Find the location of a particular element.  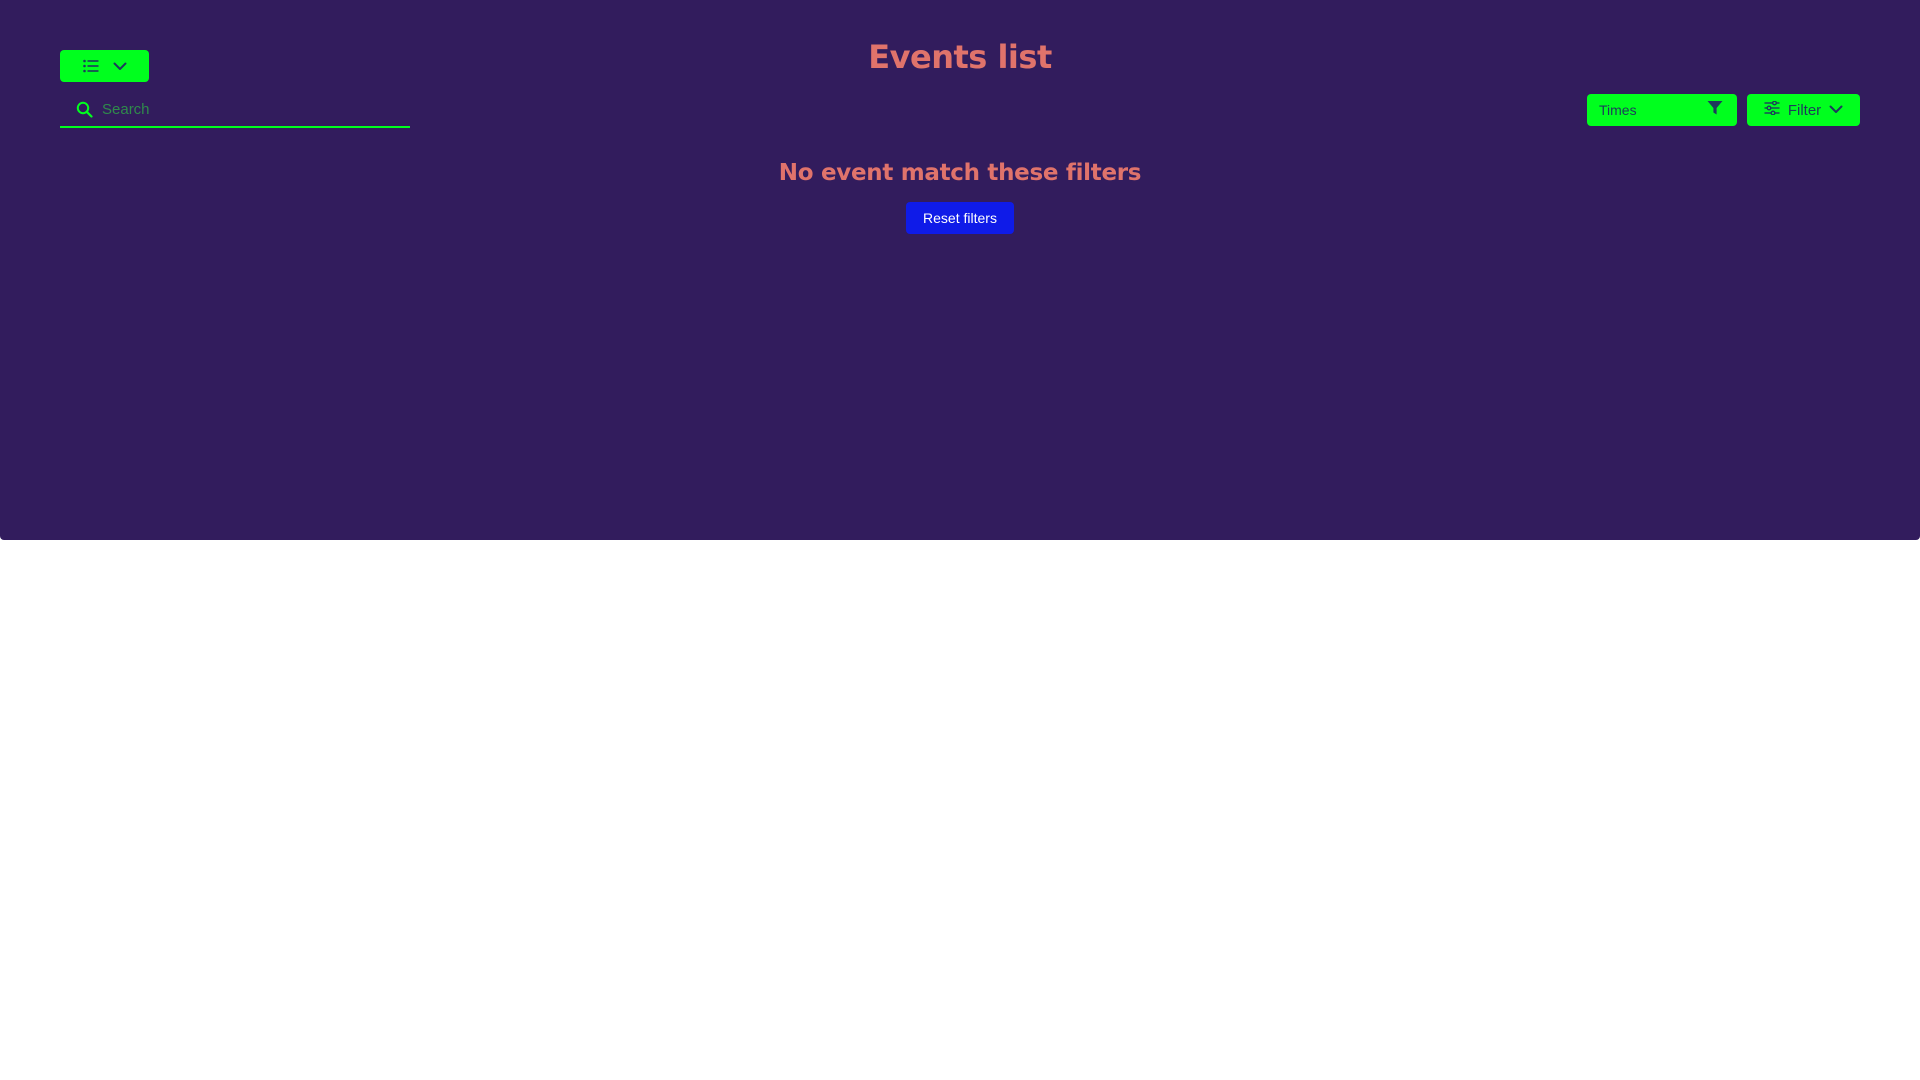

funnel-icon is located at coordinates (1715, 110).